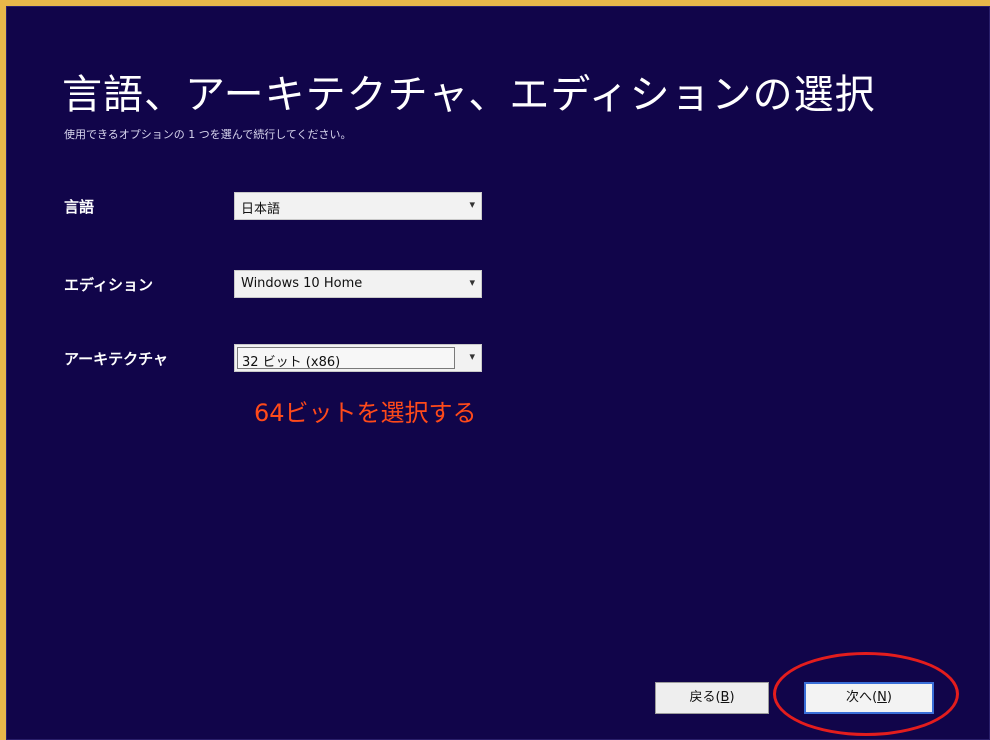  I want to click on architecture-select-focus: 32 ビット (x86), so click(346, 358).